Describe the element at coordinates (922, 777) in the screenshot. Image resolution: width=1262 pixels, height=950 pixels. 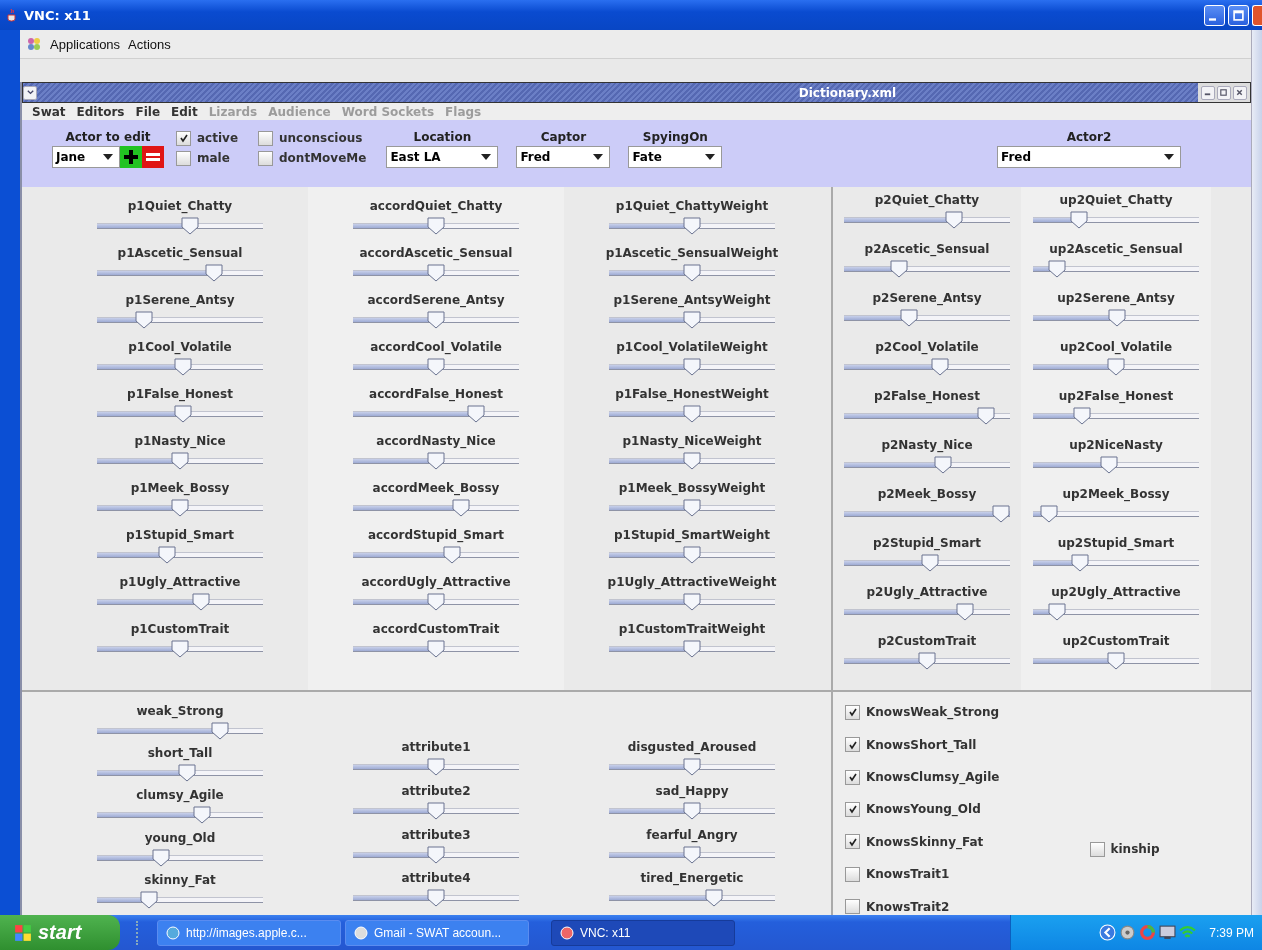
I see `checkbox: KnowsClumsy_Agile` at that location.